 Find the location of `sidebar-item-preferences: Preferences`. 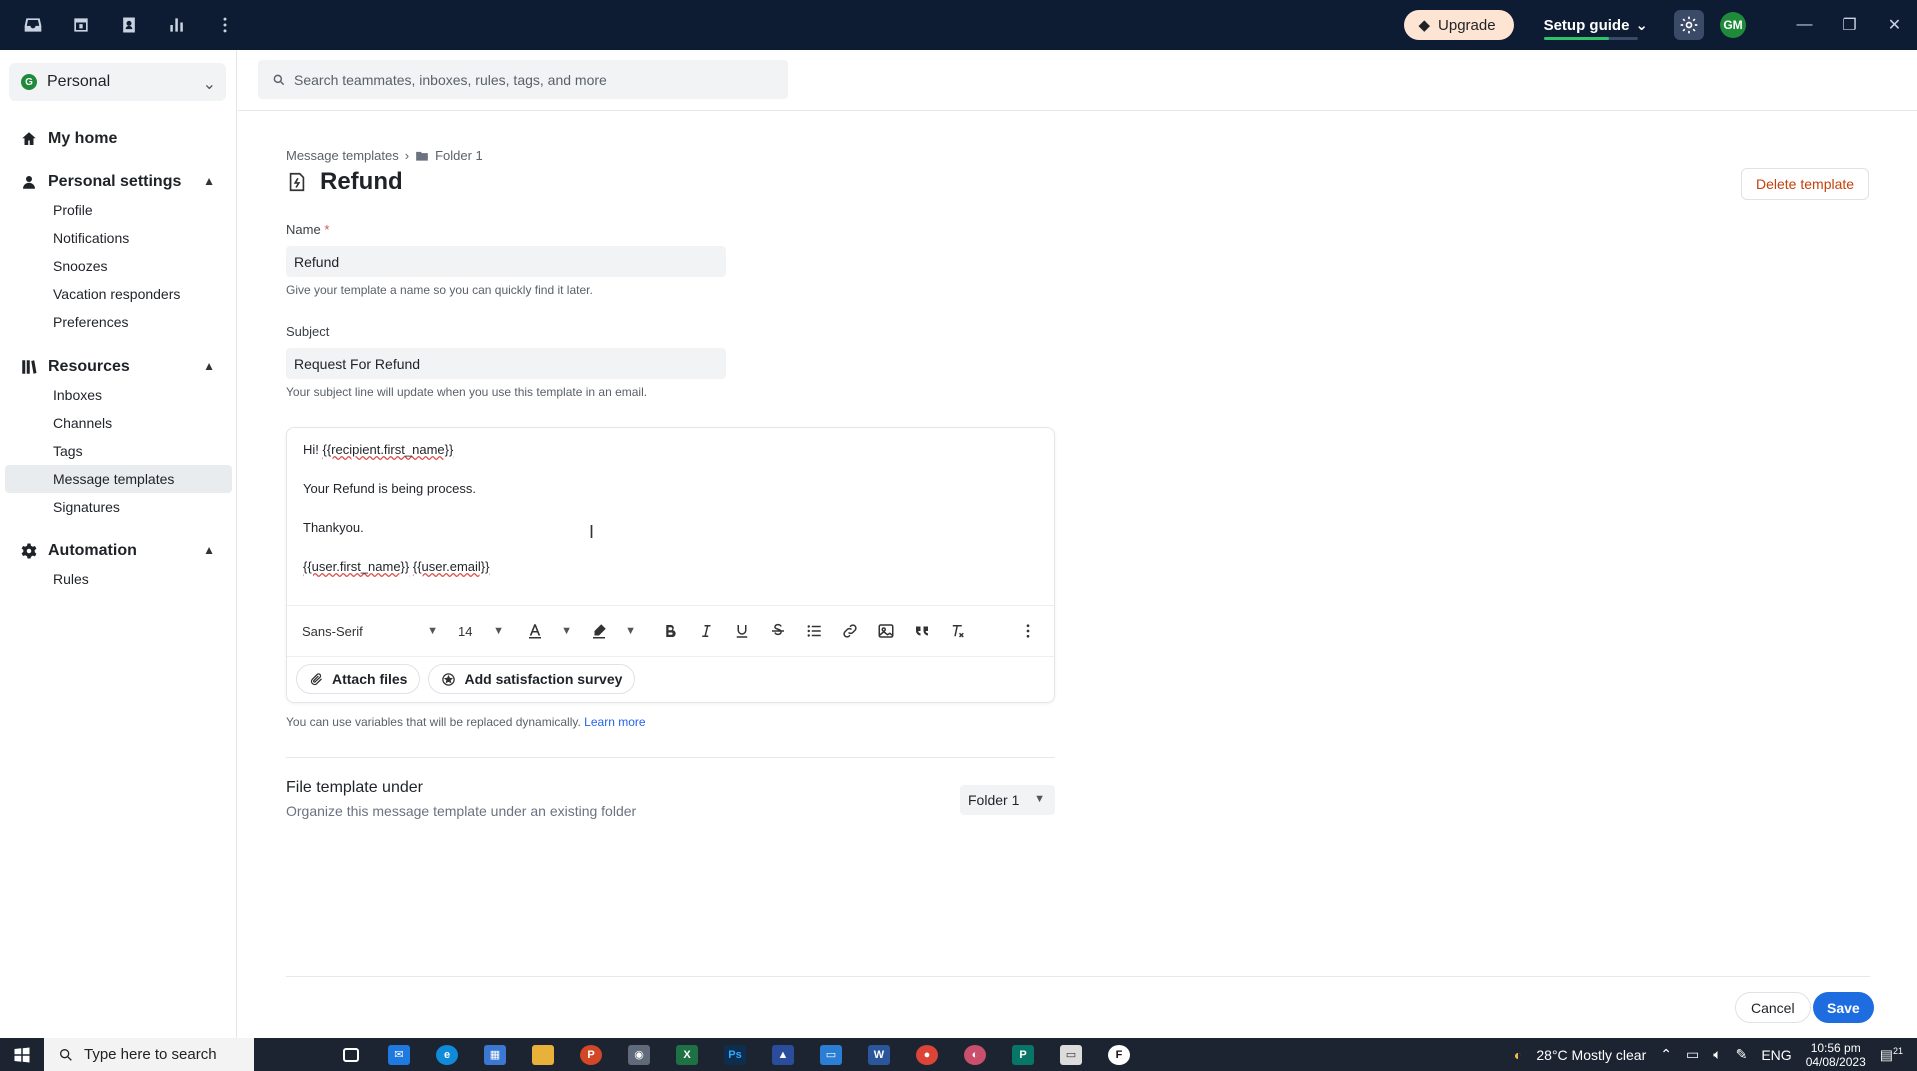

sidebar-item-preferences: Preferences is located at coordinates (118, 322).